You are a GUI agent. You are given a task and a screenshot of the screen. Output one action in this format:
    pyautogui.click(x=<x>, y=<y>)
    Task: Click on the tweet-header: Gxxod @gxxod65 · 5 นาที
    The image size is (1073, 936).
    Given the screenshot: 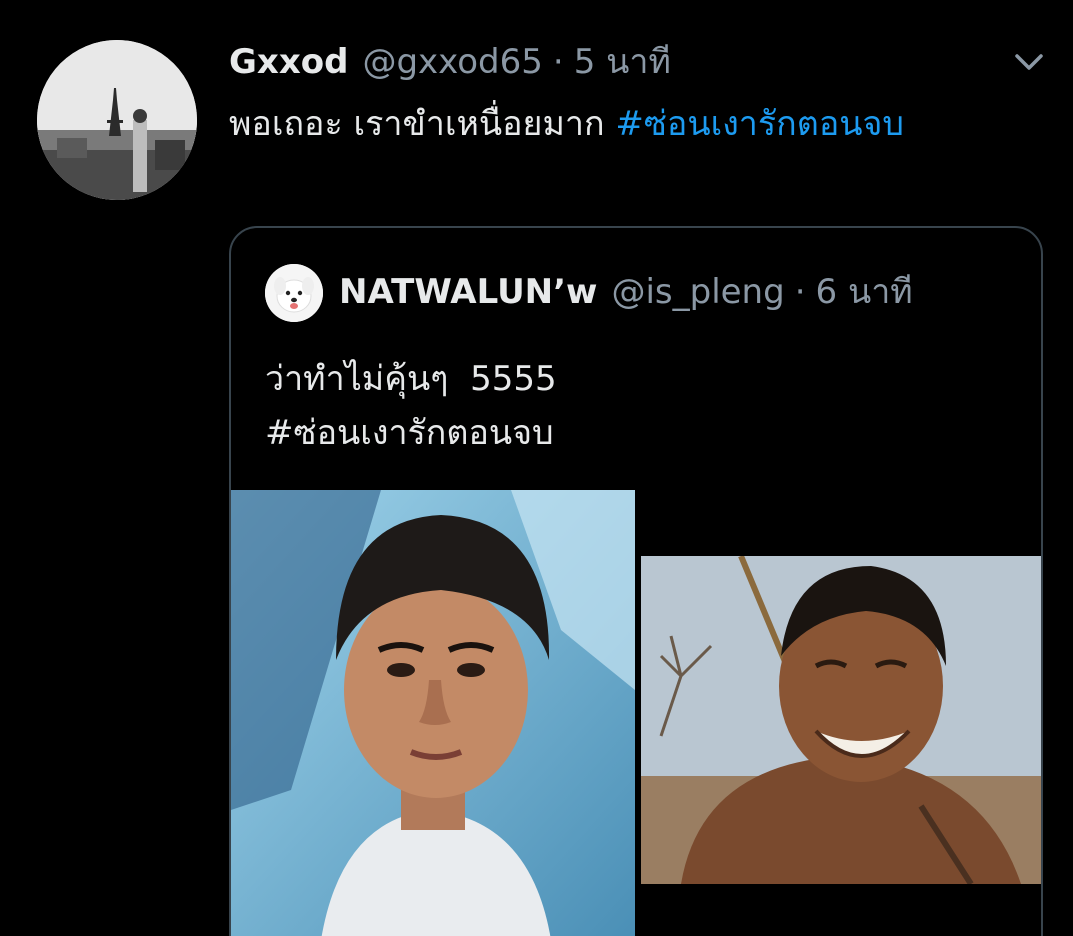 What is the action you would take?
    pyautogui.click(x=450, y=62)
    